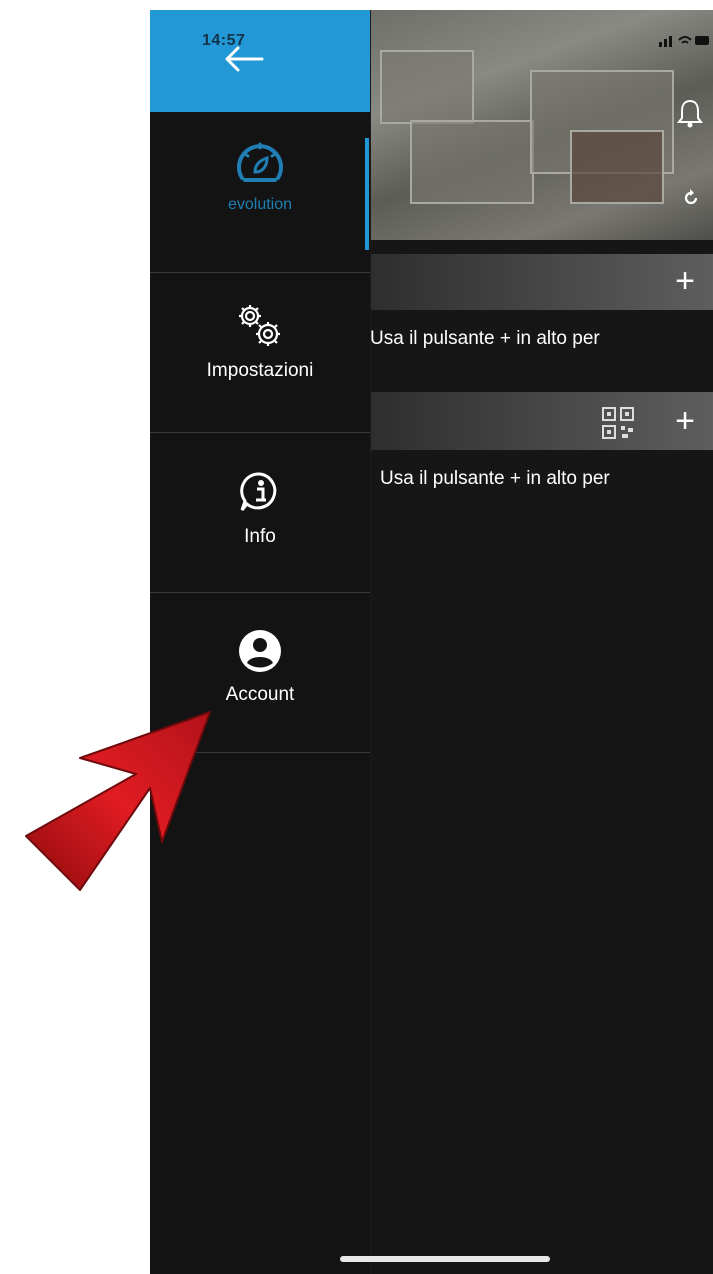 The width and height of the screenshot is (713, 1274). I want to click on drawer-item-label: Account, so click(260, 694).